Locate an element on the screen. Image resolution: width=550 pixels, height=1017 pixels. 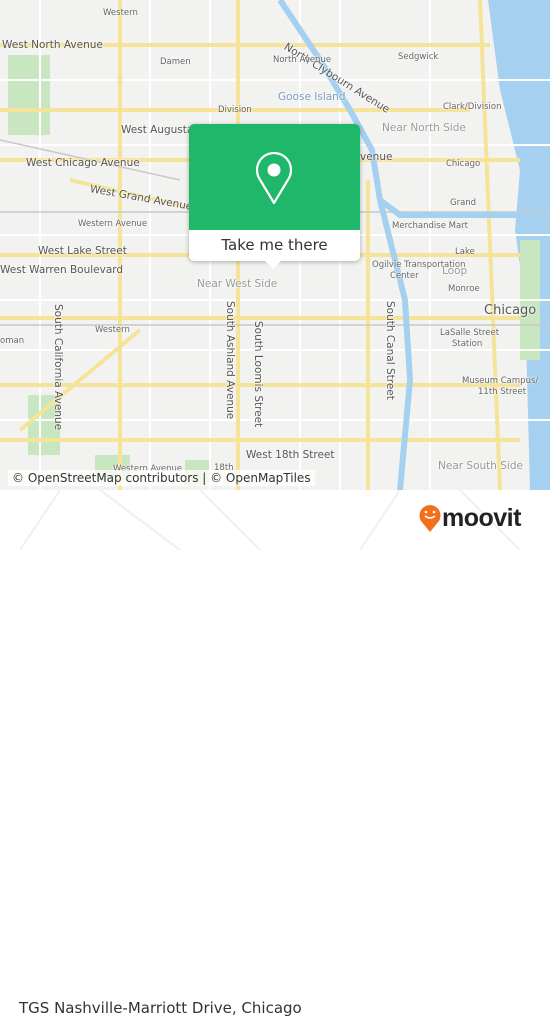
map-label: South California Avenue is located at coordinates (58, 367).